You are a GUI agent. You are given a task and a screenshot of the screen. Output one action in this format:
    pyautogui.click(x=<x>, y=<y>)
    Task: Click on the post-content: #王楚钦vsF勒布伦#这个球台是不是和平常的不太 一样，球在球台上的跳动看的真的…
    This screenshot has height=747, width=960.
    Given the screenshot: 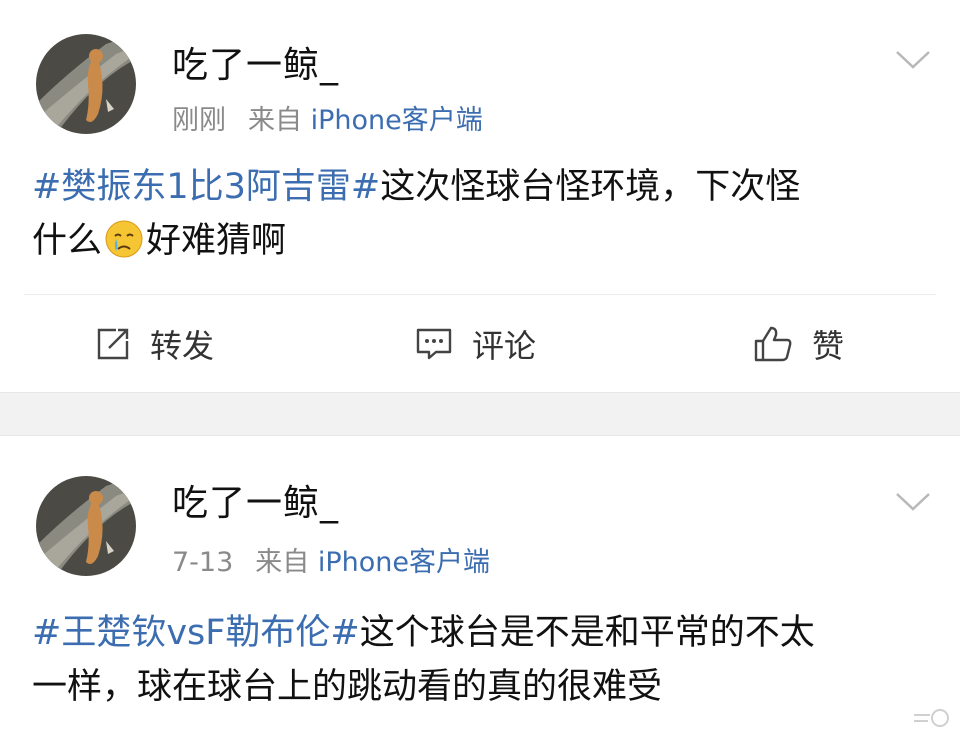 What is the action you would take?
    pyautogui.click(x=482, y=660)
    